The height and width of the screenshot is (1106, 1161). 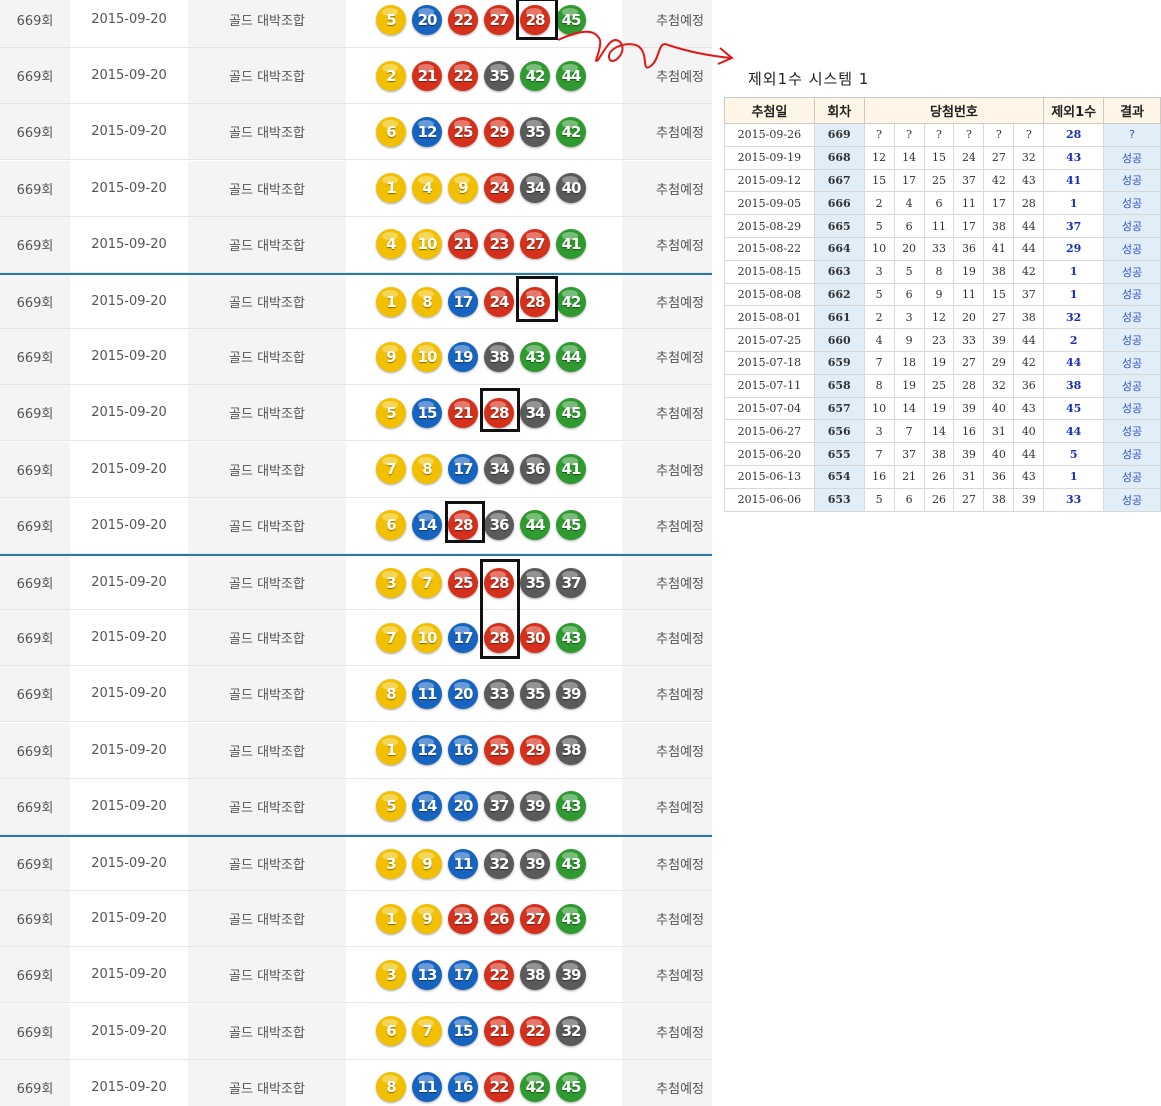 I want to click on winning-number-cell: 19, so click(x=939, y=362).